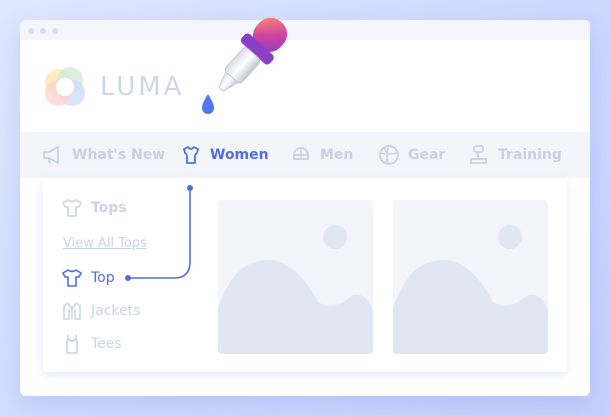 The height and width of the screenshot is (417, 611). I want to click on main-nav: What's New Women Men Gear Training, so click(305, 155).